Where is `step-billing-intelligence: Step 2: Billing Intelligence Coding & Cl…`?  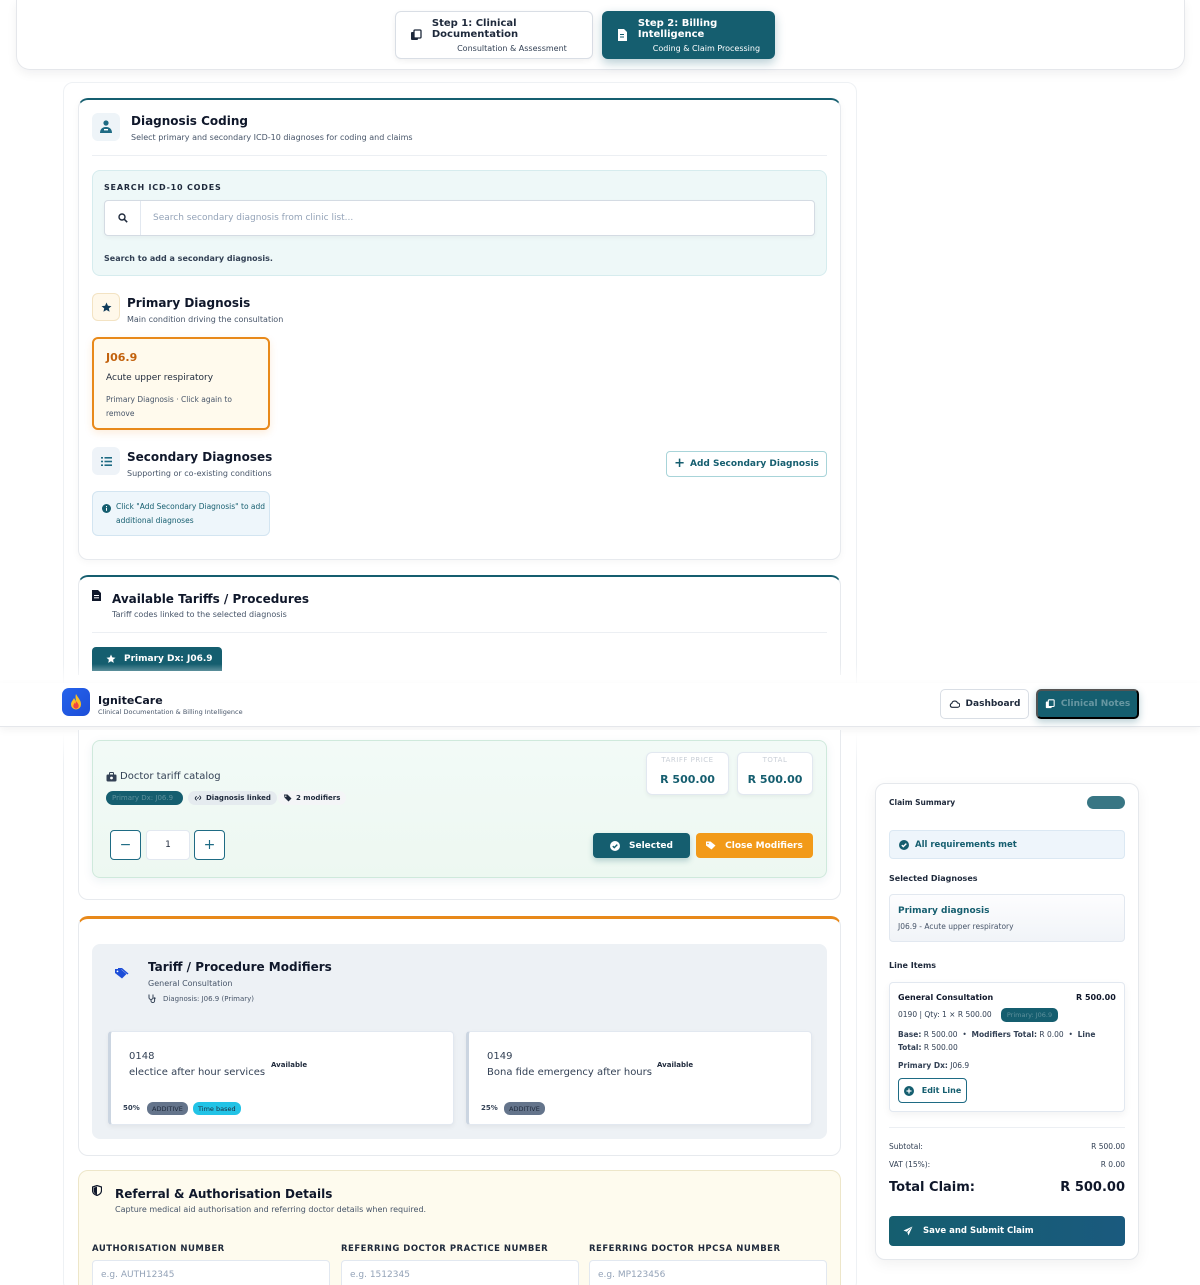
step-billing-intelligence: Step 2: Billing Intelligence Coding & Cl… is located at coordinates (688, 35).